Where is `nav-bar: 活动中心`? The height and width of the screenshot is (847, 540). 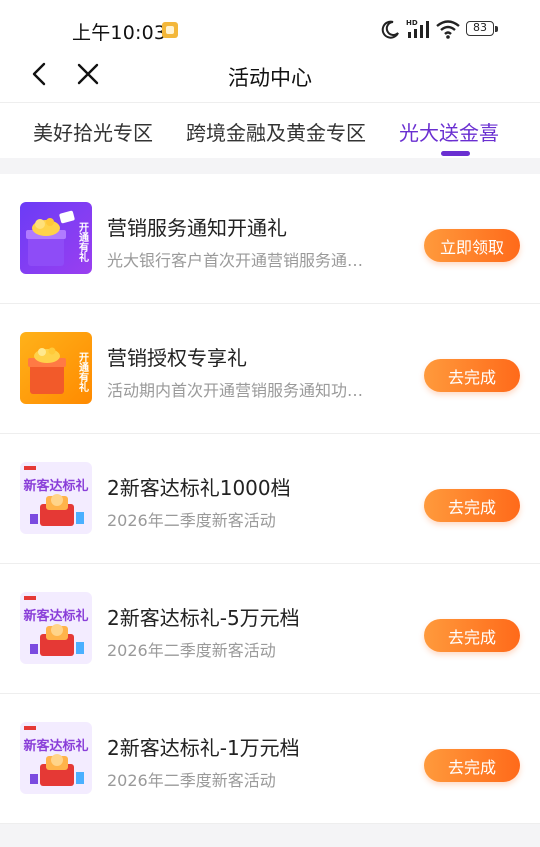
nav-bar: 活动中心 is located at coordinates (270, 76).